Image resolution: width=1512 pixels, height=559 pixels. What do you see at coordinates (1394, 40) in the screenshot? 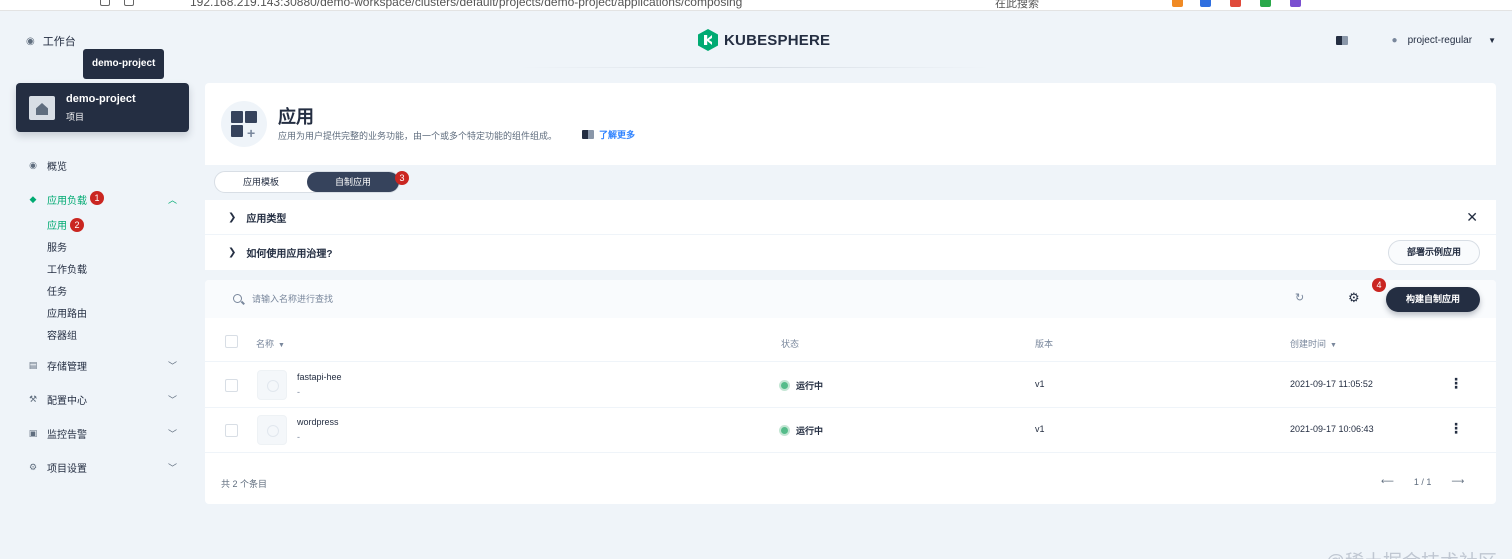
I see `user-icon: ●` at bounding box center [1394, 40].